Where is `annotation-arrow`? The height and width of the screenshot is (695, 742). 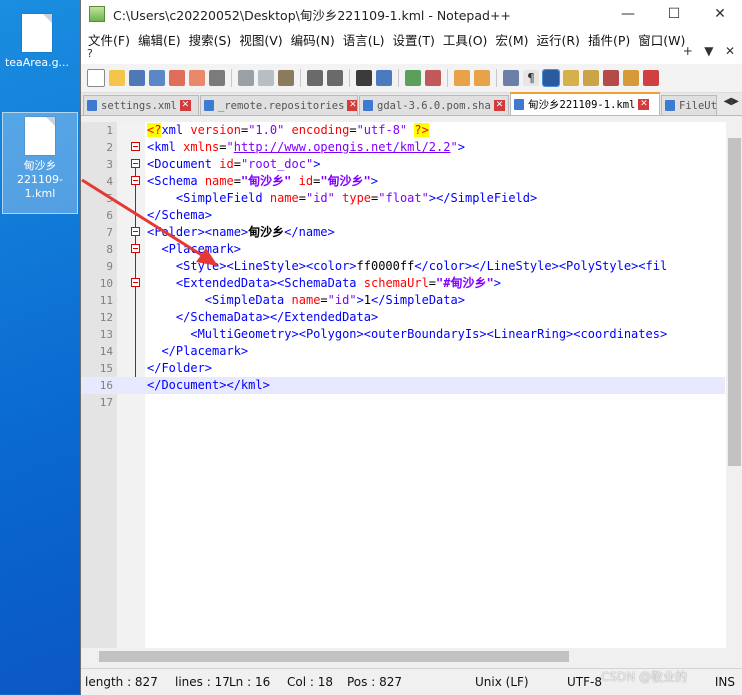 annotation-arrow is located at coordinates (149, 222).